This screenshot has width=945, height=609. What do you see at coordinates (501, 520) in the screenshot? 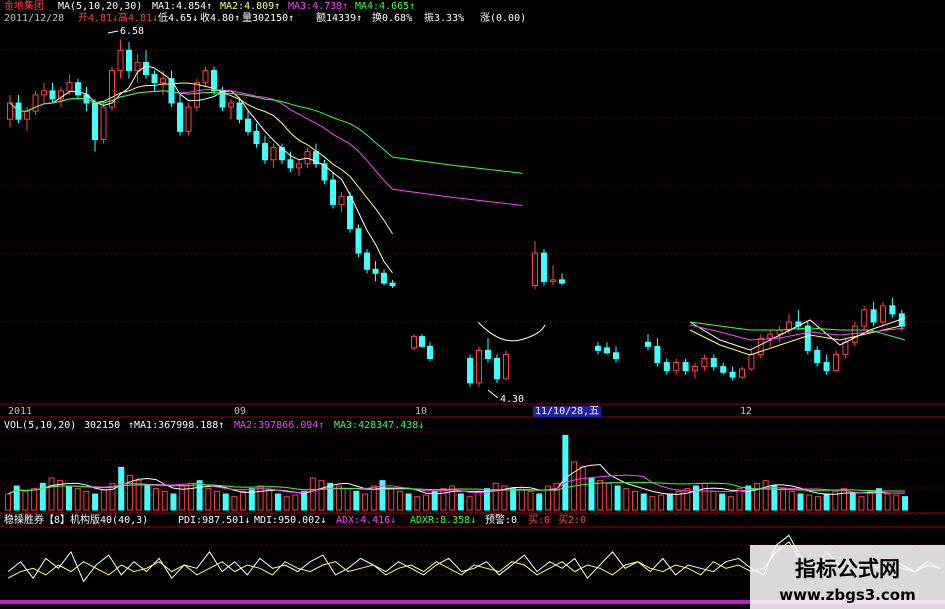
I see `warn-value: 预警:0` at bounding box center [501, 520].